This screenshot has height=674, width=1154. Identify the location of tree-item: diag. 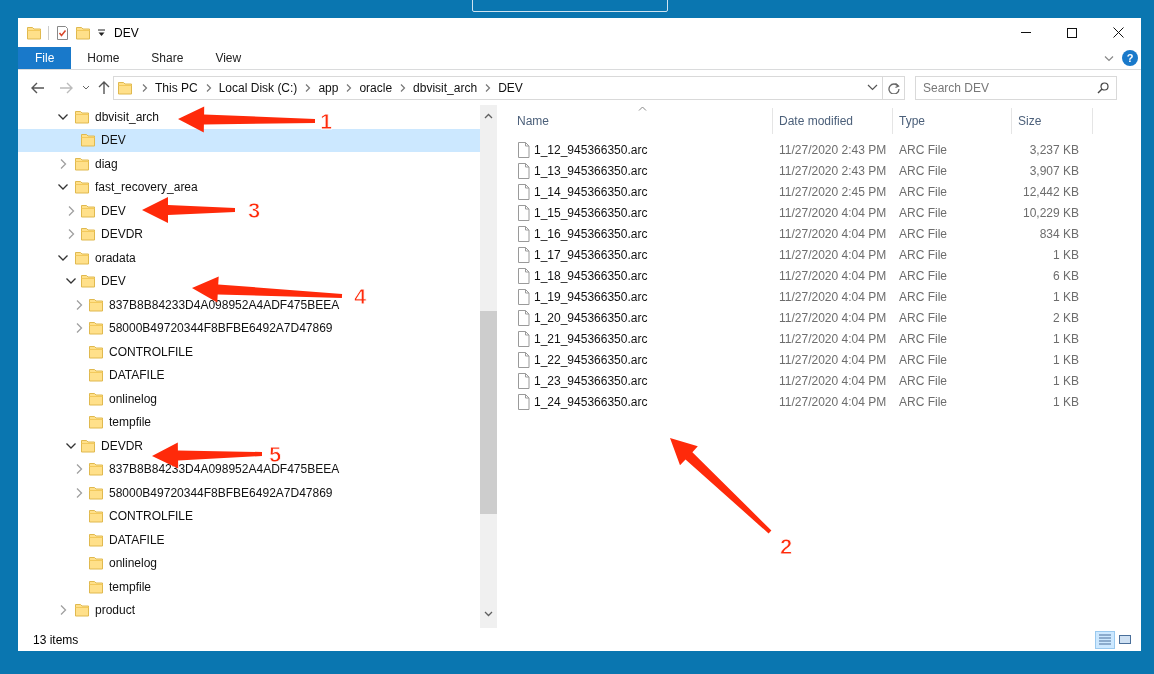
(70, 164).